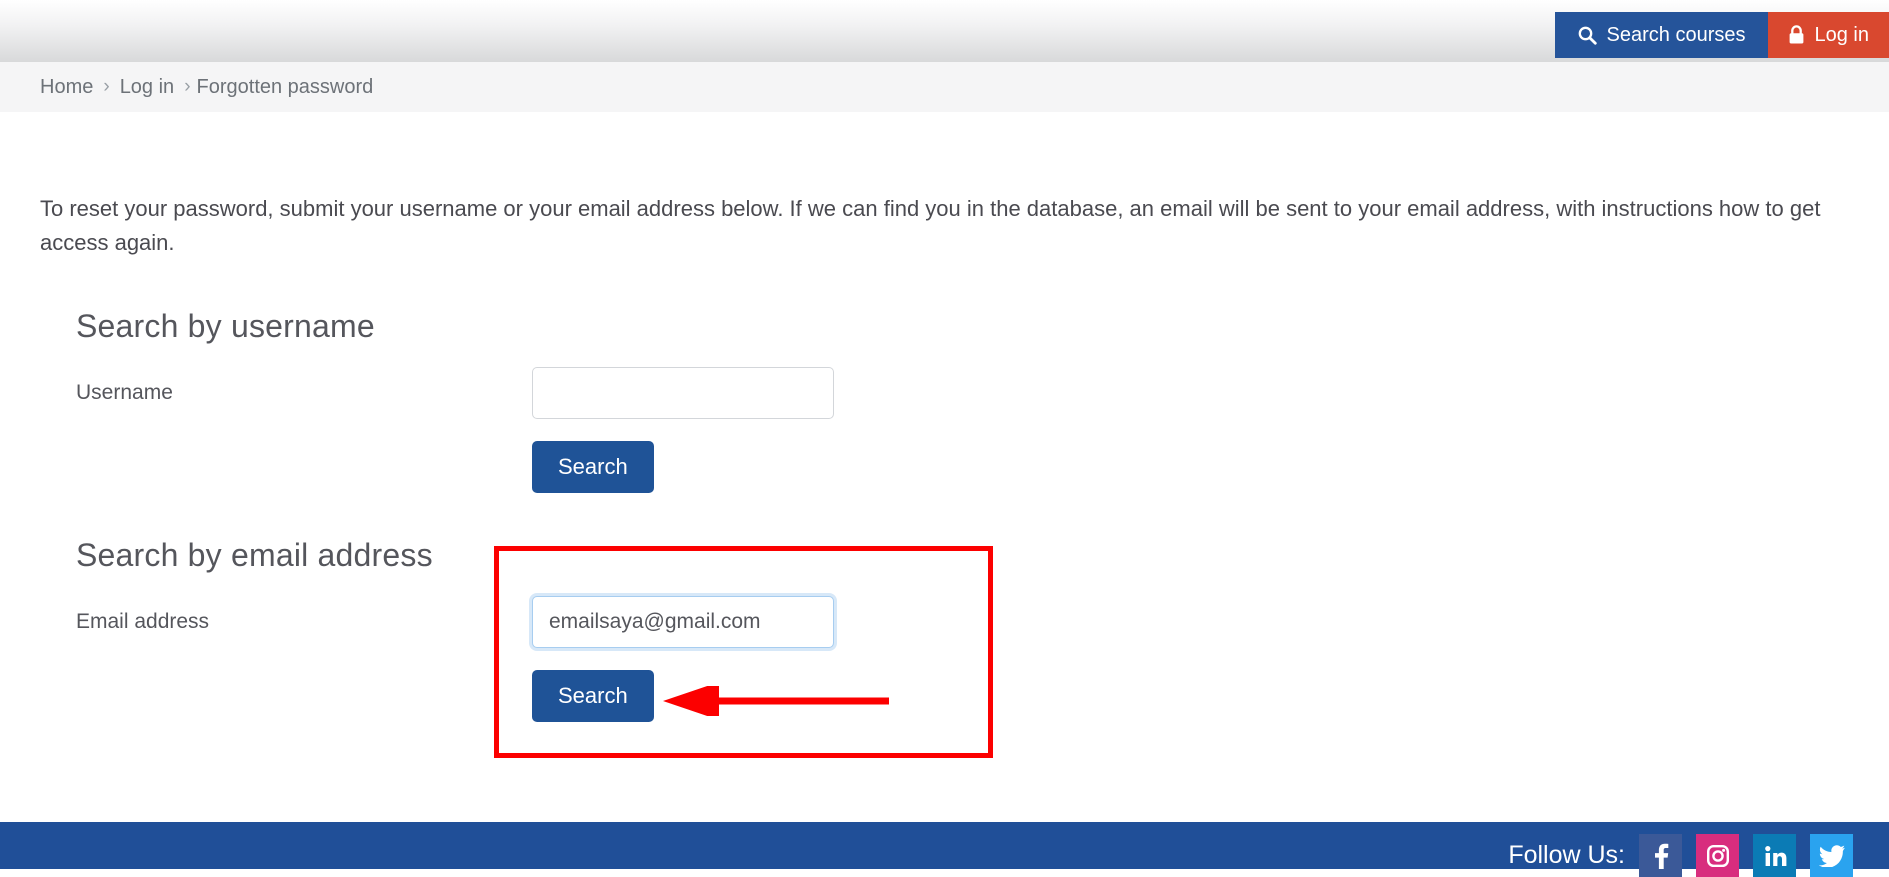  What do you see at coordinates (944, 302) in the screenshot?
I see `section-heading-username: Search by username` at bounding box center [944, 302].